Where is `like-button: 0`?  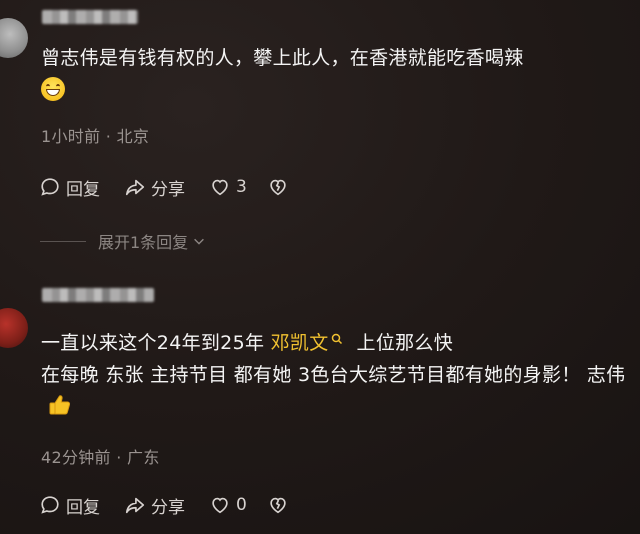
like-button: 0 is located at coordinates (228, 505).